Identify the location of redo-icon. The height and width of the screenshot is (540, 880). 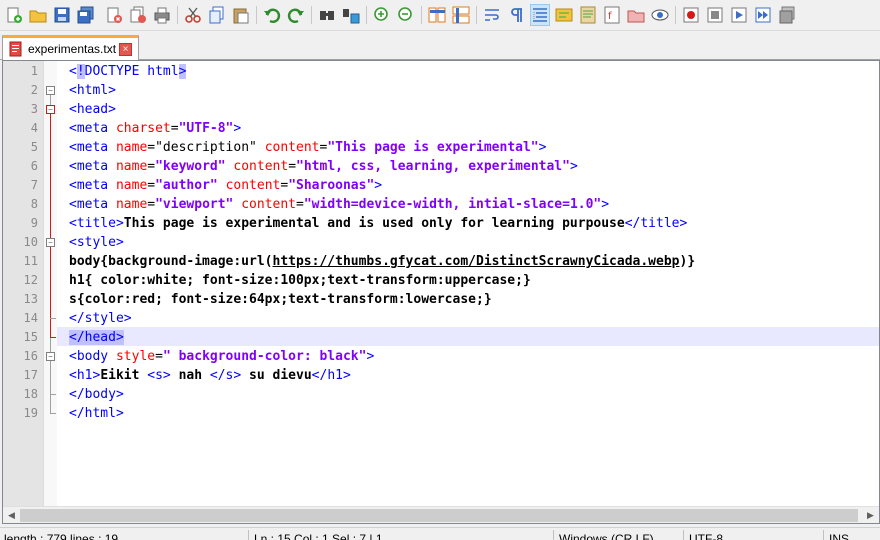
(296, 15).